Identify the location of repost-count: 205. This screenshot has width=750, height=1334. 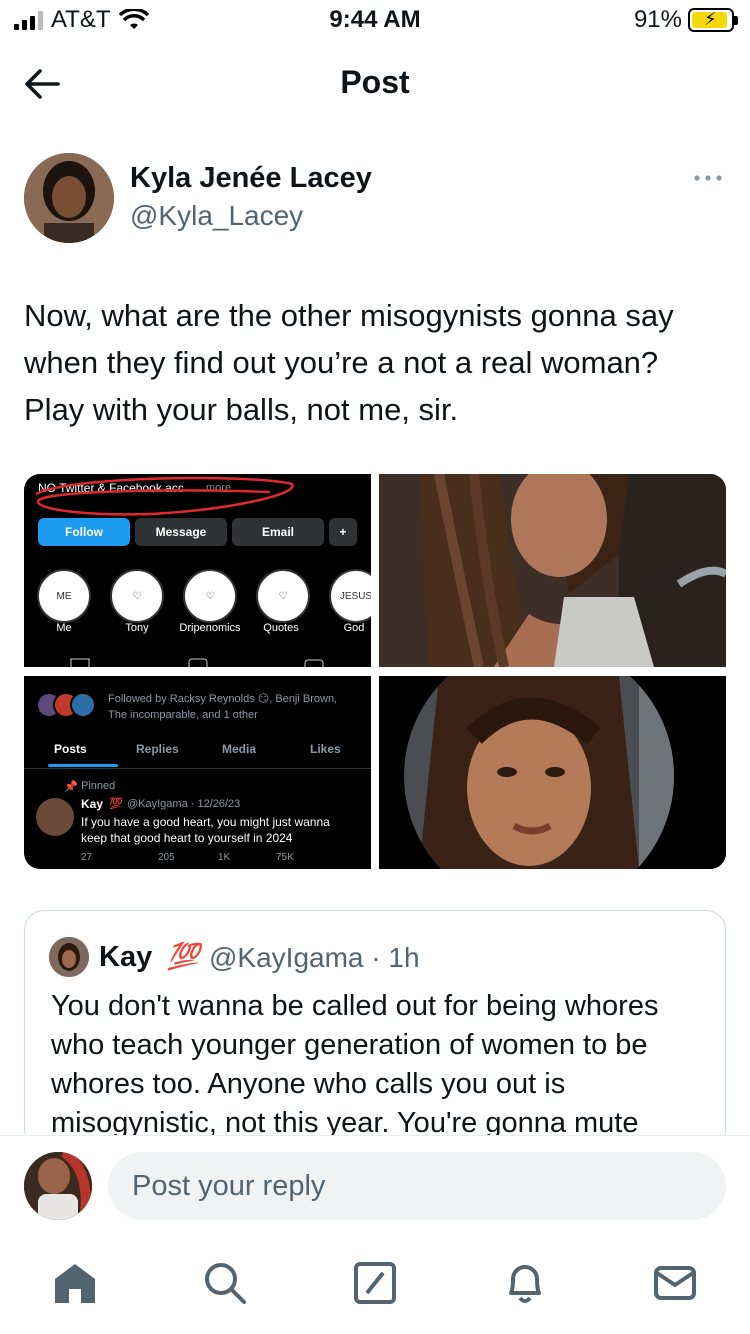
(166, 857).